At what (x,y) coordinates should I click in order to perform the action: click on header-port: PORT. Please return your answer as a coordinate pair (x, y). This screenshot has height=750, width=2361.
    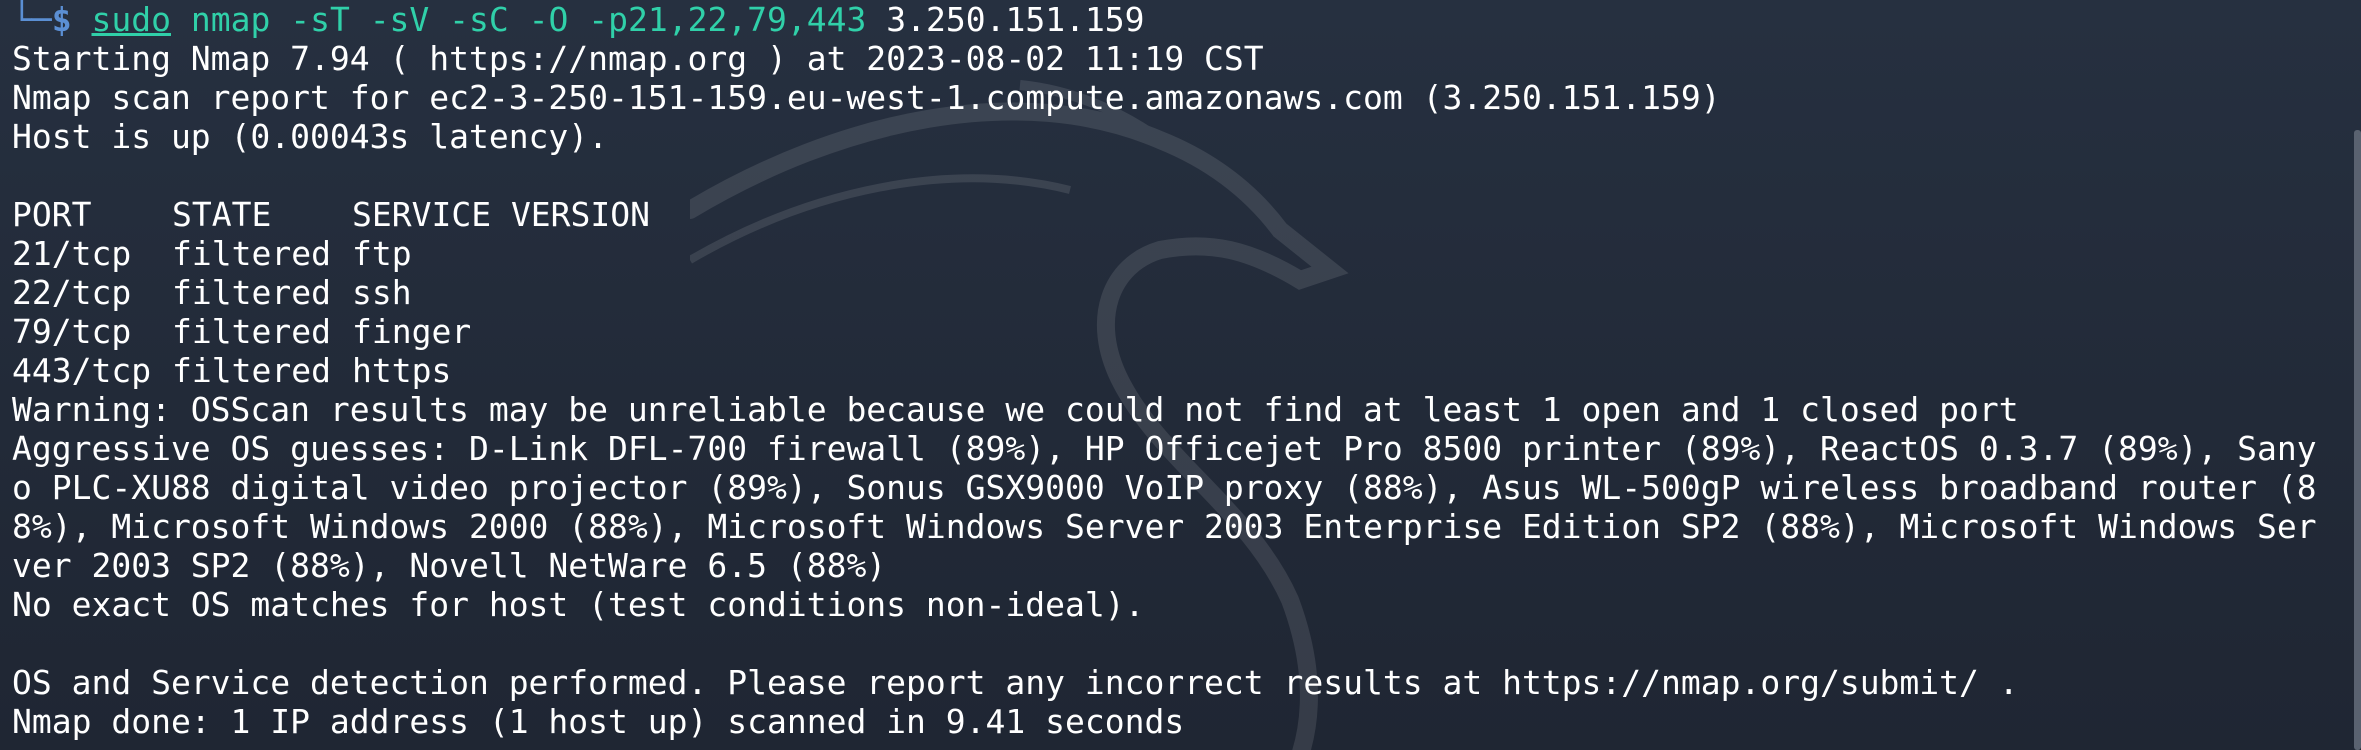
    Looking at the image, I should click on (52, 214).